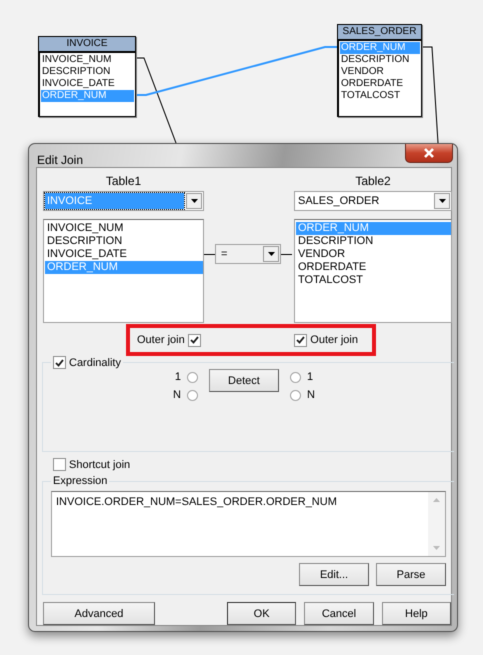  What do you see at coordinates (436, 524) in the screenshot?
I see `scrollbar` at bounding box center [436, 524].